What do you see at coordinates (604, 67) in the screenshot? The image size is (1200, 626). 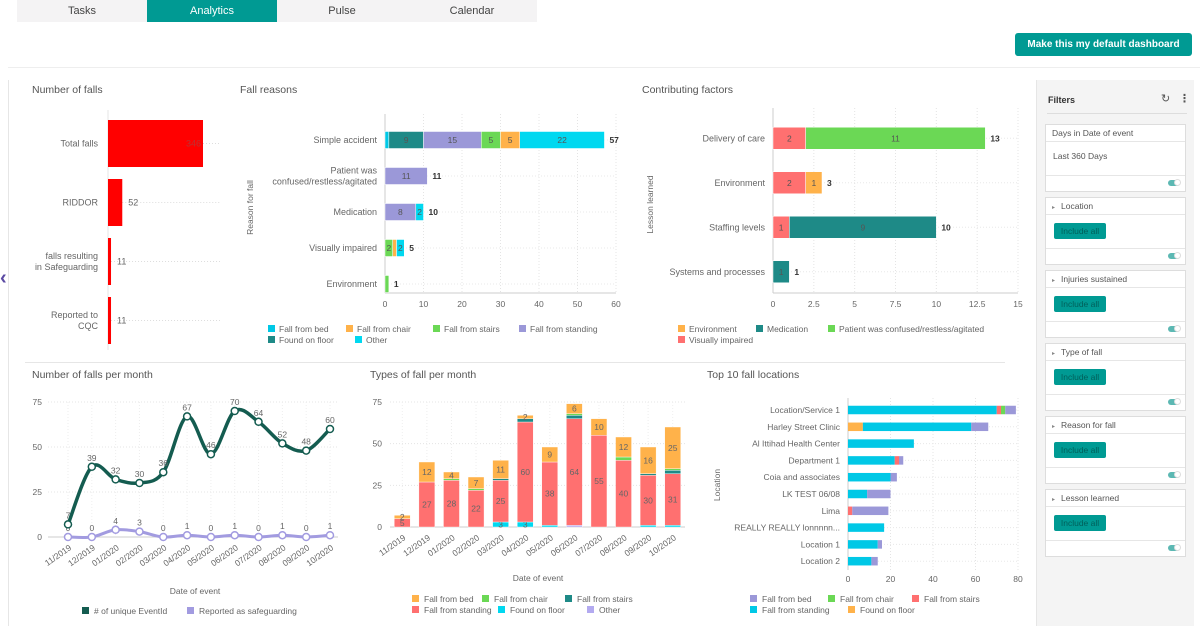 I see `header-divider` at bounding box center [604, 67].